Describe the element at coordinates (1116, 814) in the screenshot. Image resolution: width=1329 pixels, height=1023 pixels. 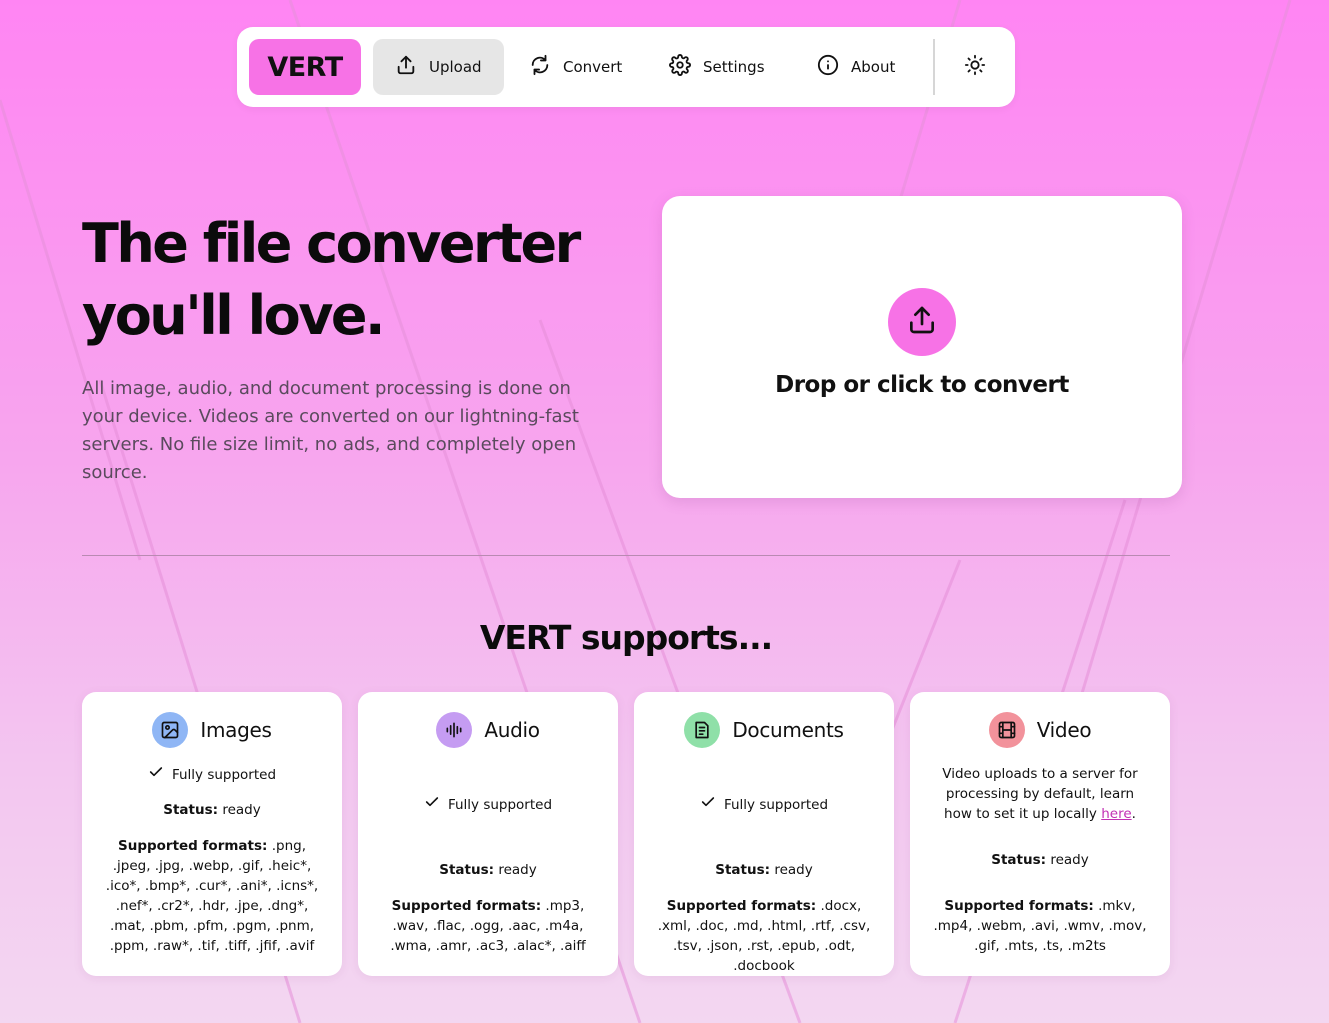
I see `setup-locally-link: here` at that location.